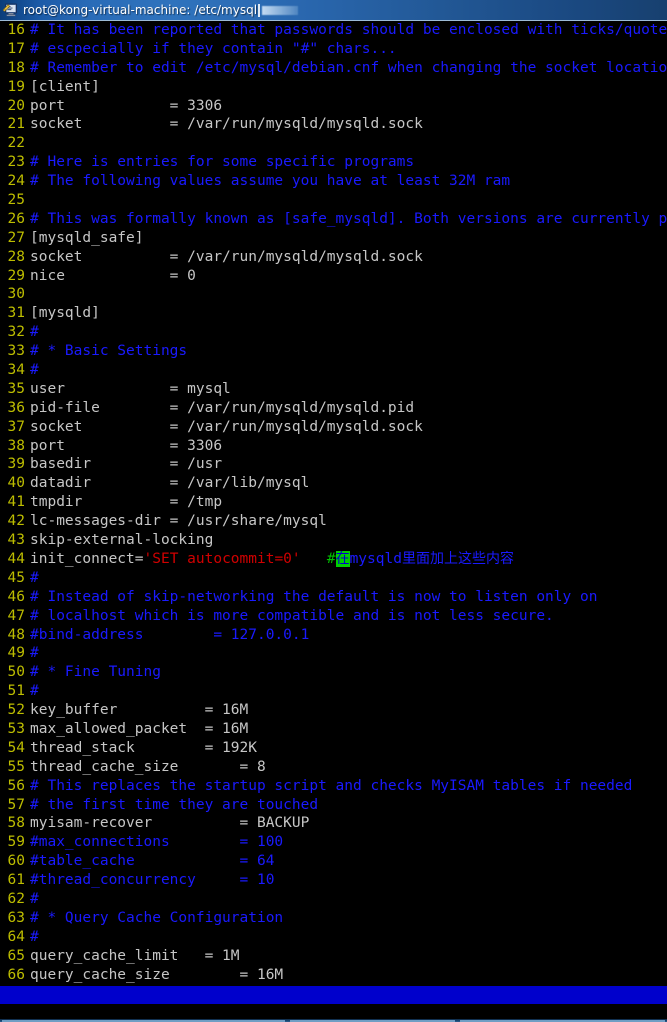 This screenshot has height=1022, width=667. What do you see at coordinates (333, 332) in the screenshot?
I see `editor-line: 32 #` at bounding box center [333, 332].